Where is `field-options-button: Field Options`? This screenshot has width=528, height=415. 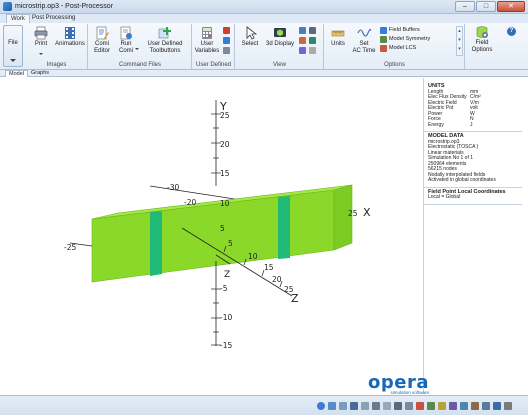
field-options-button: Field Options is located at coordinates (482, 39).